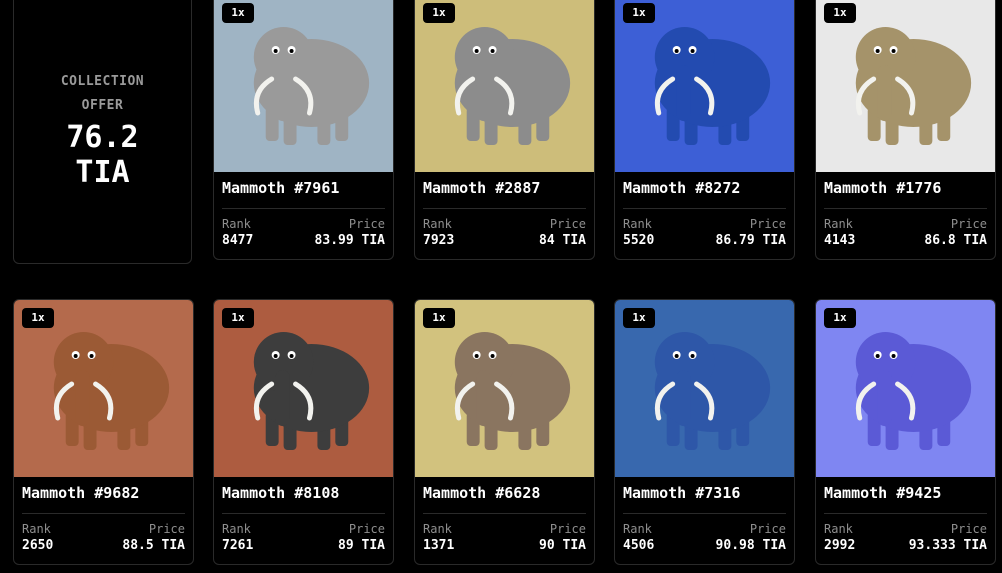  Describe the element at coordinates (840, 545) in the screenshot. I see `rank-value: 2992` at that location.